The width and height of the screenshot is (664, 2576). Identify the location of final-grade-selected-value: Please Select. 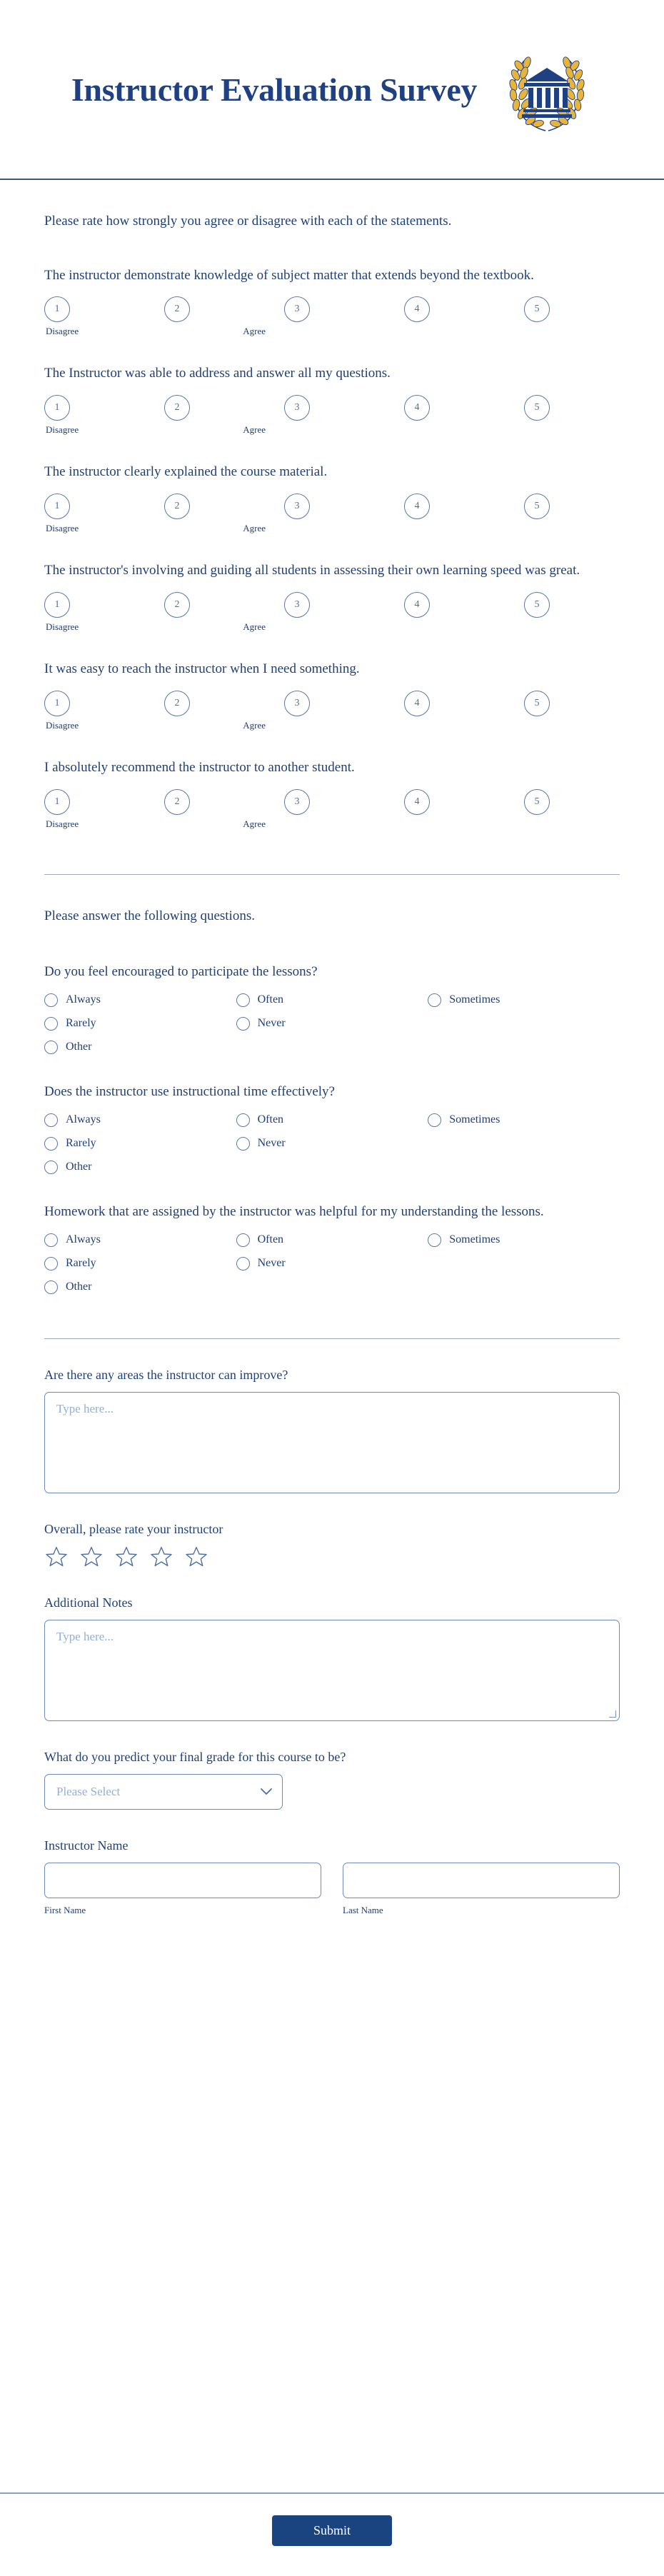
(88, 1791).